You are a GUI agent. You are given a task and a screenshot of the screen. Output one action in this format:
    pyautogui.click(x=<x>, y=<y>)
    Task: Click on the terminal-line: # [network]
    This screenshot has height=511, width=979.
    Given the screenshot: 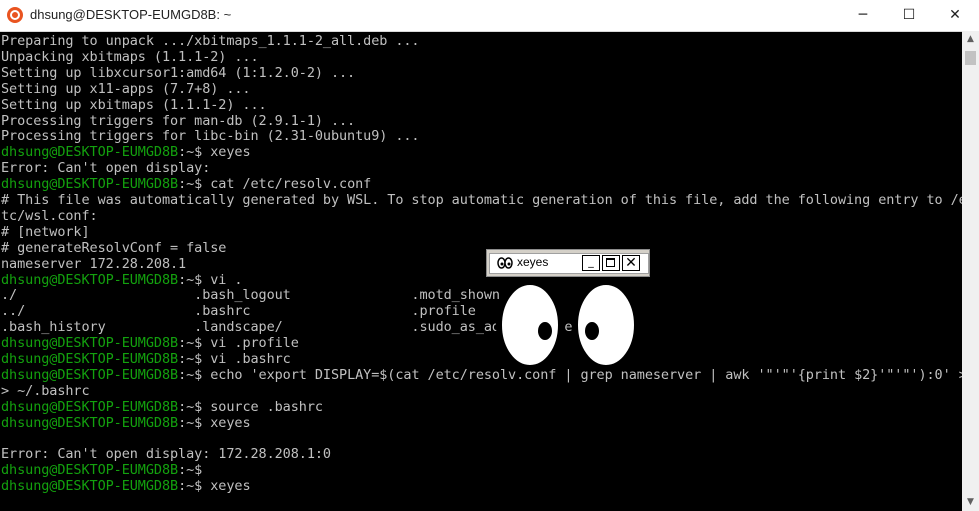 What is the action you would take?
    pyautogui.click(x=45, y=232)
    